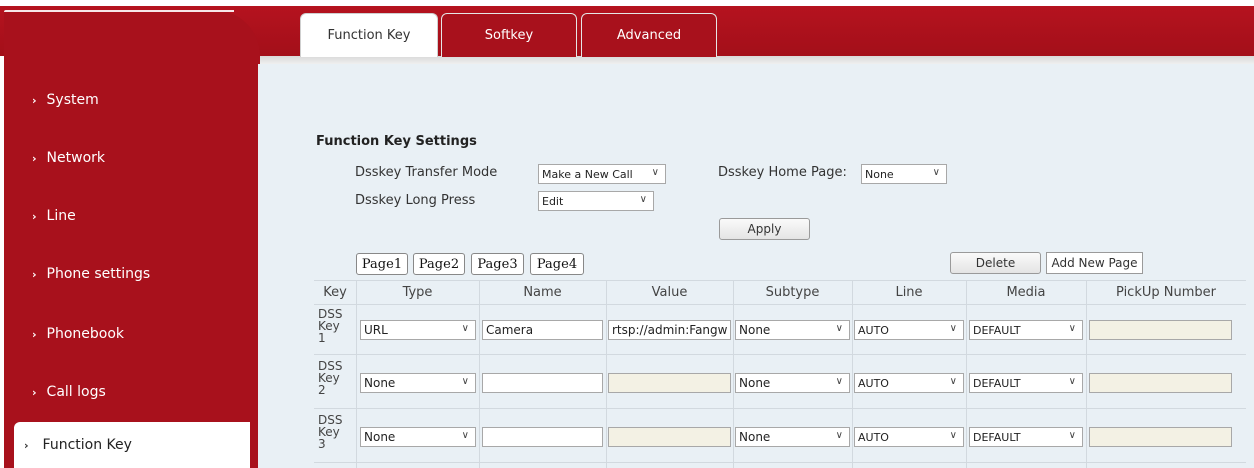 This screenshot has width=1254, height=468. Describe the element at coordinates (415, 200) in the screenshot. I see `long-press-label: Dsskey Long Press` at that location.